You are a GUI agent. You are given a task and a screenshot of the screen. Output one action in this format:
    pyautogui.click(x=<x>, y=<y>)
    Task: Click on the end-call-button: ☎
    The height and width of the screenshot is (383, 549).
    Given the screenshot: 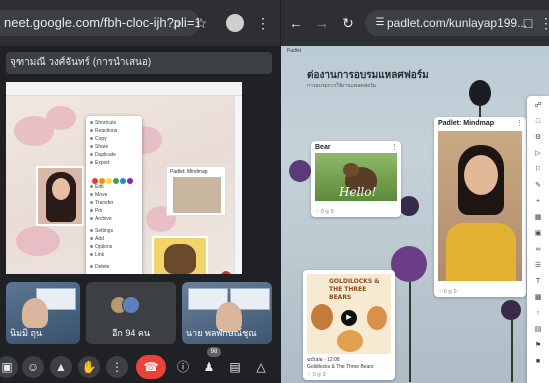 What is the action you would take?
    pyautogui.click(x=151, y=367)
    